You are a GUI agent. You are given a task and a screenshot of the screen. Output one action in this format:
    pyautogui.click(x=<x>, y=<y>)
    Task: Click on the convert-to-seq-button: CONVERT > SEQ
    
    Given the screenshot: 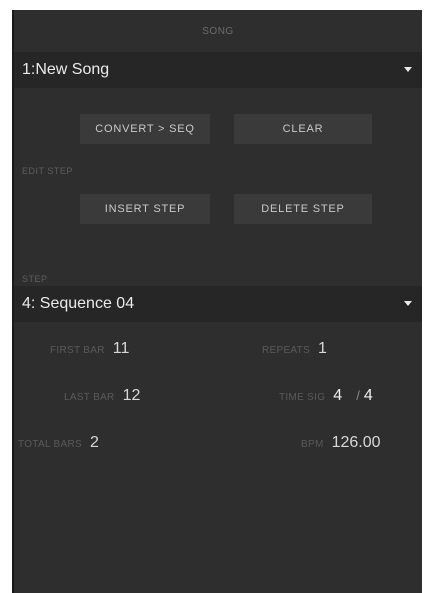 What is the action you would take?
    pyautogui.click(x=145, y=129)
    